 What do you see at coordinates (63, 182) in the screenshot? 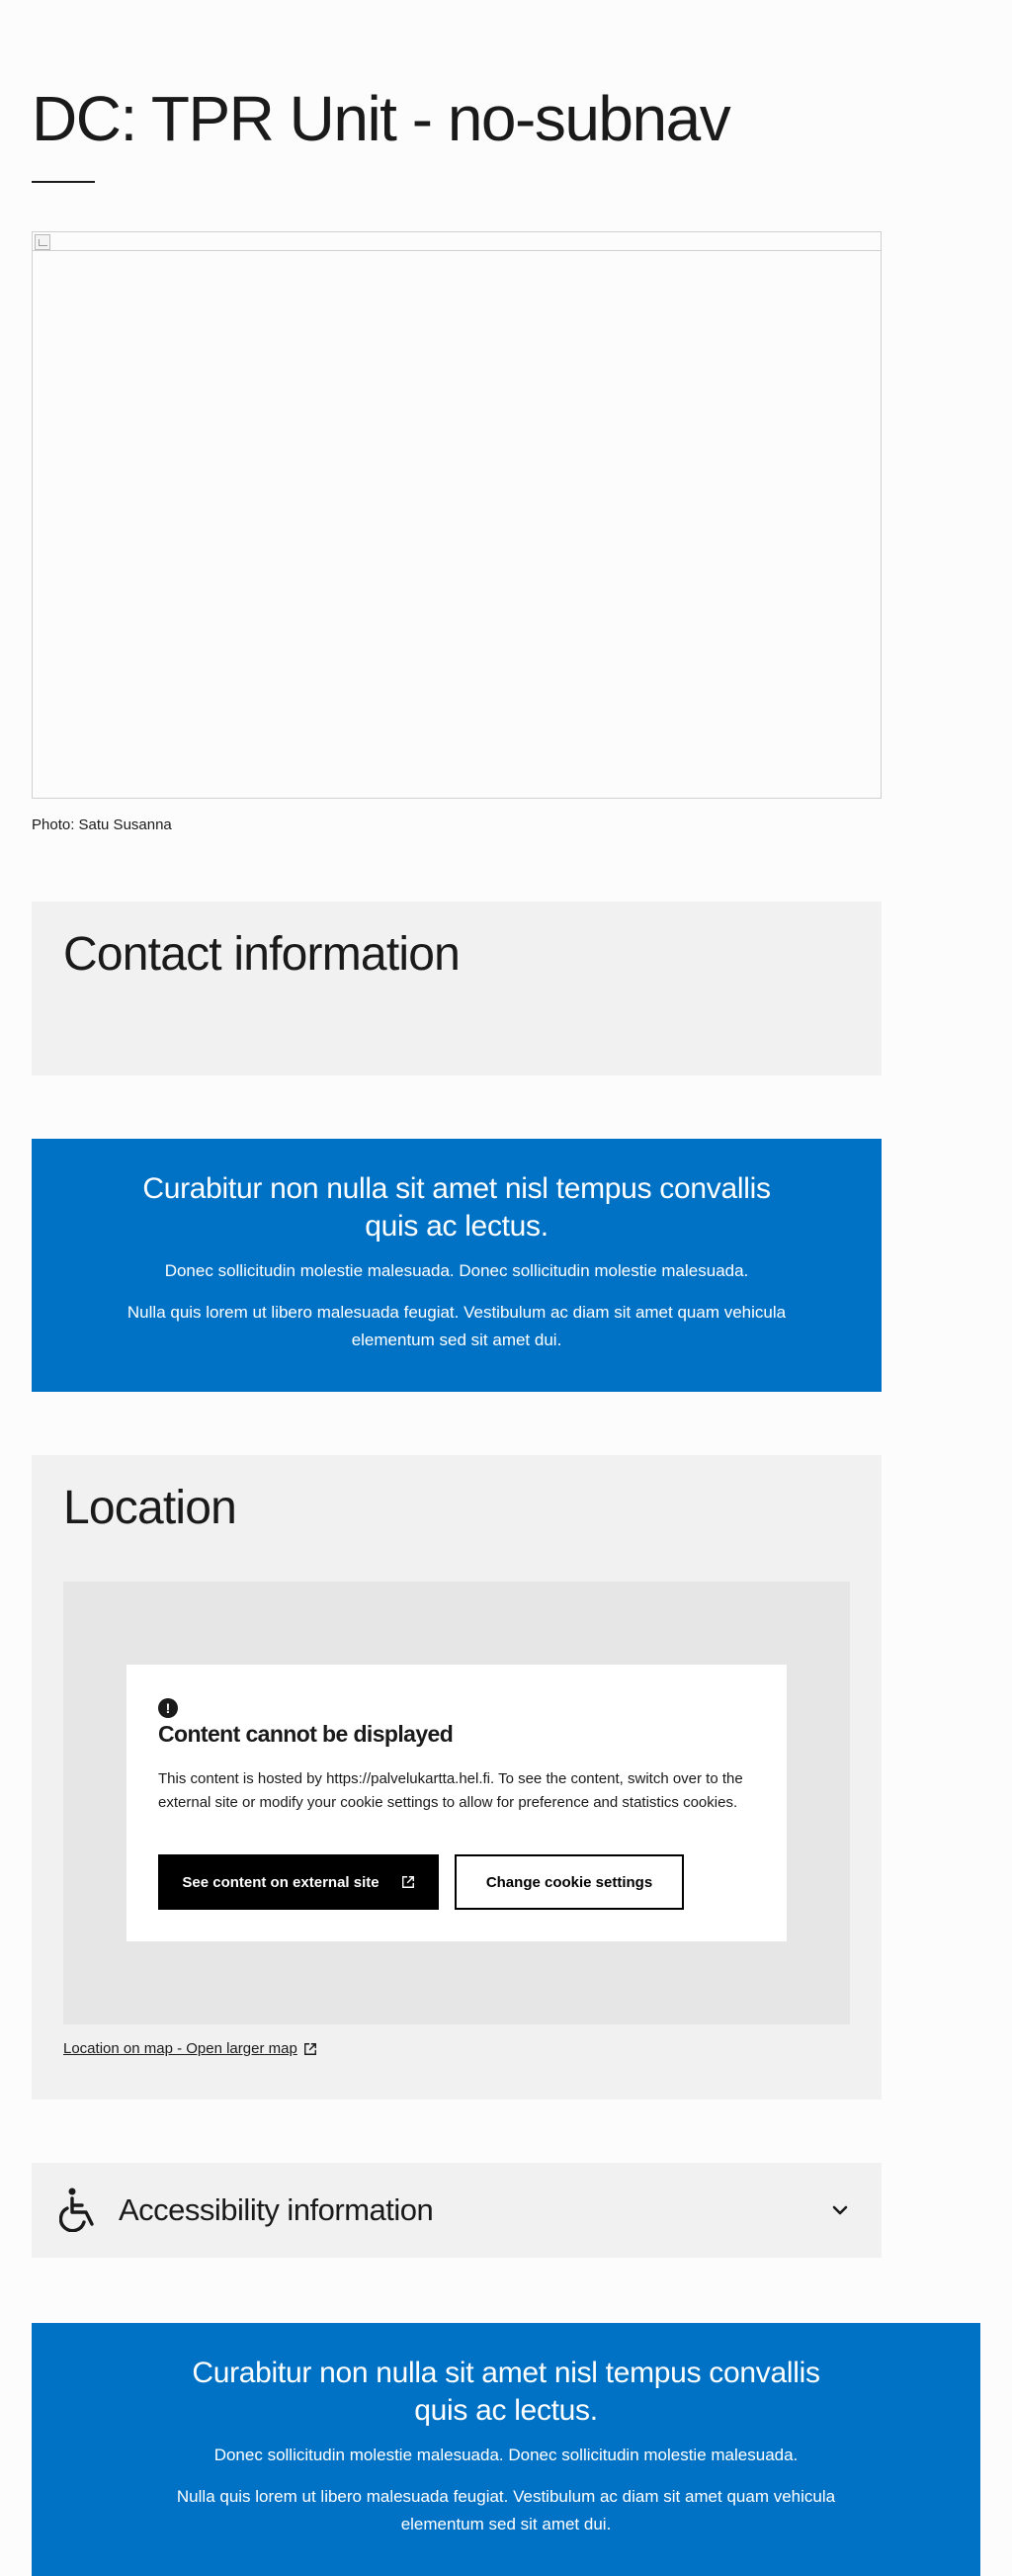
I see `title-divider` at bounding box center [63, 182].